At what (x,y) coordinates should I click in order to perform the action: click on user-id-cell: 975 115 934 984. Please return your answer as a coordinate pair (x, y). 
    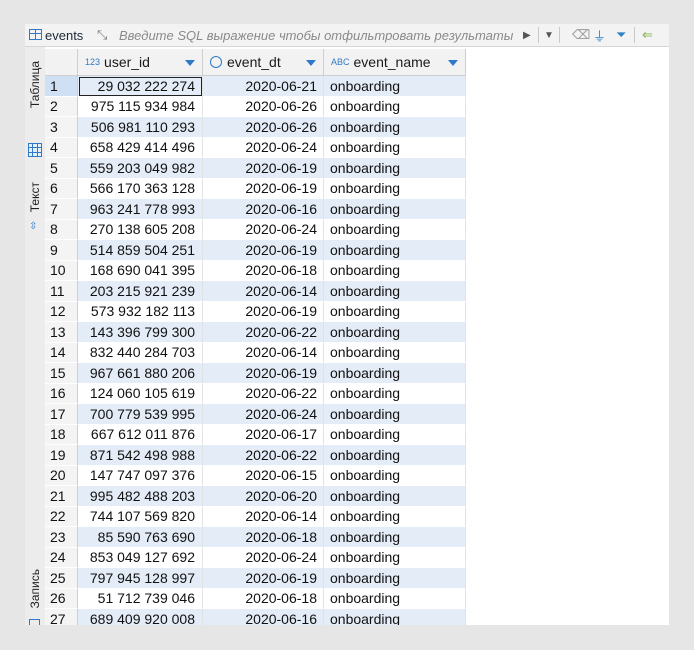
    Looking at the image, I should click on (140, 106).